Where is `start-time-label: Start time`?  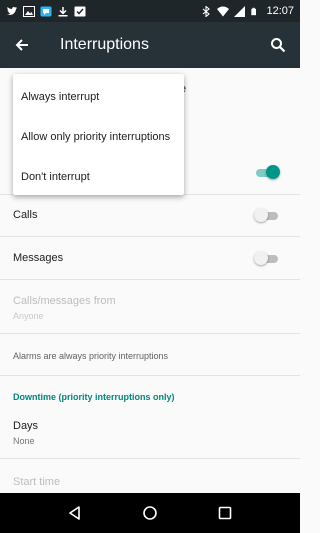
start-time-label: Start time is located at coordinates (37, 482).